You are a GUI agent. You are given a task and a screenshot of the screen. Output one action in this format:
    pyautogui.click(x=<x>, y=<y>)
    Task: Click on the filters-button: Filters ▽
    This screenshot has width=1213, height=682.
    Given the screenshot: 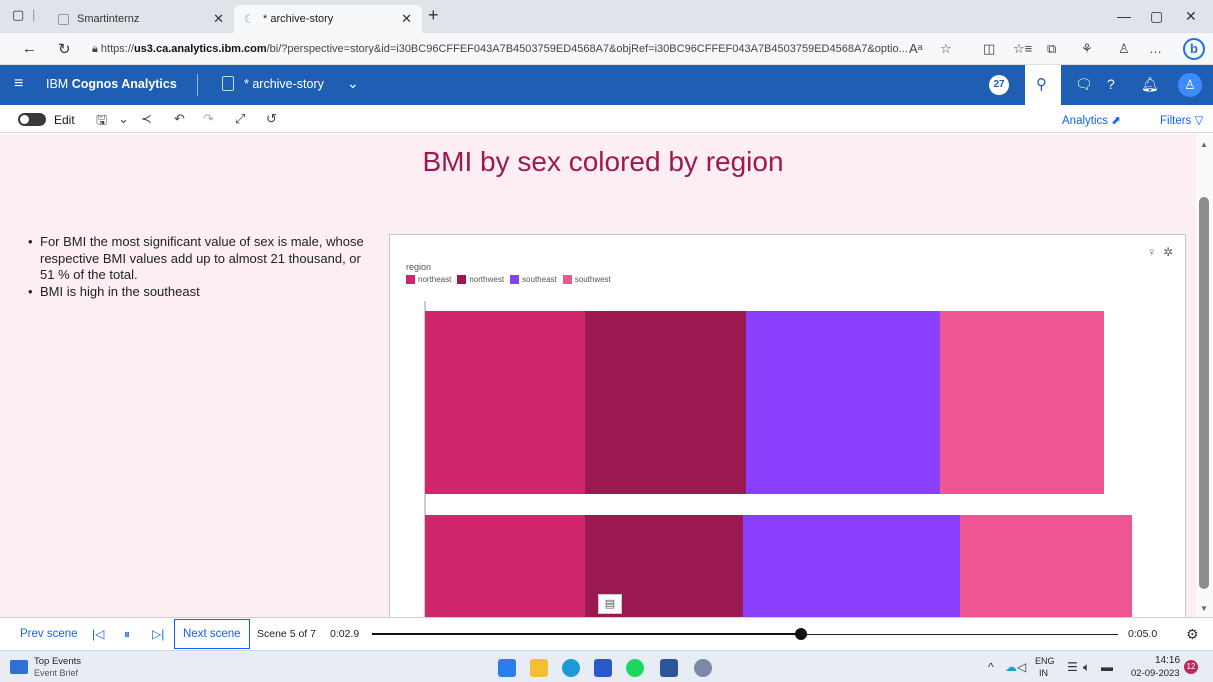 What is the action you would take?
    pyautogui.click(x=1181, y=120)
    